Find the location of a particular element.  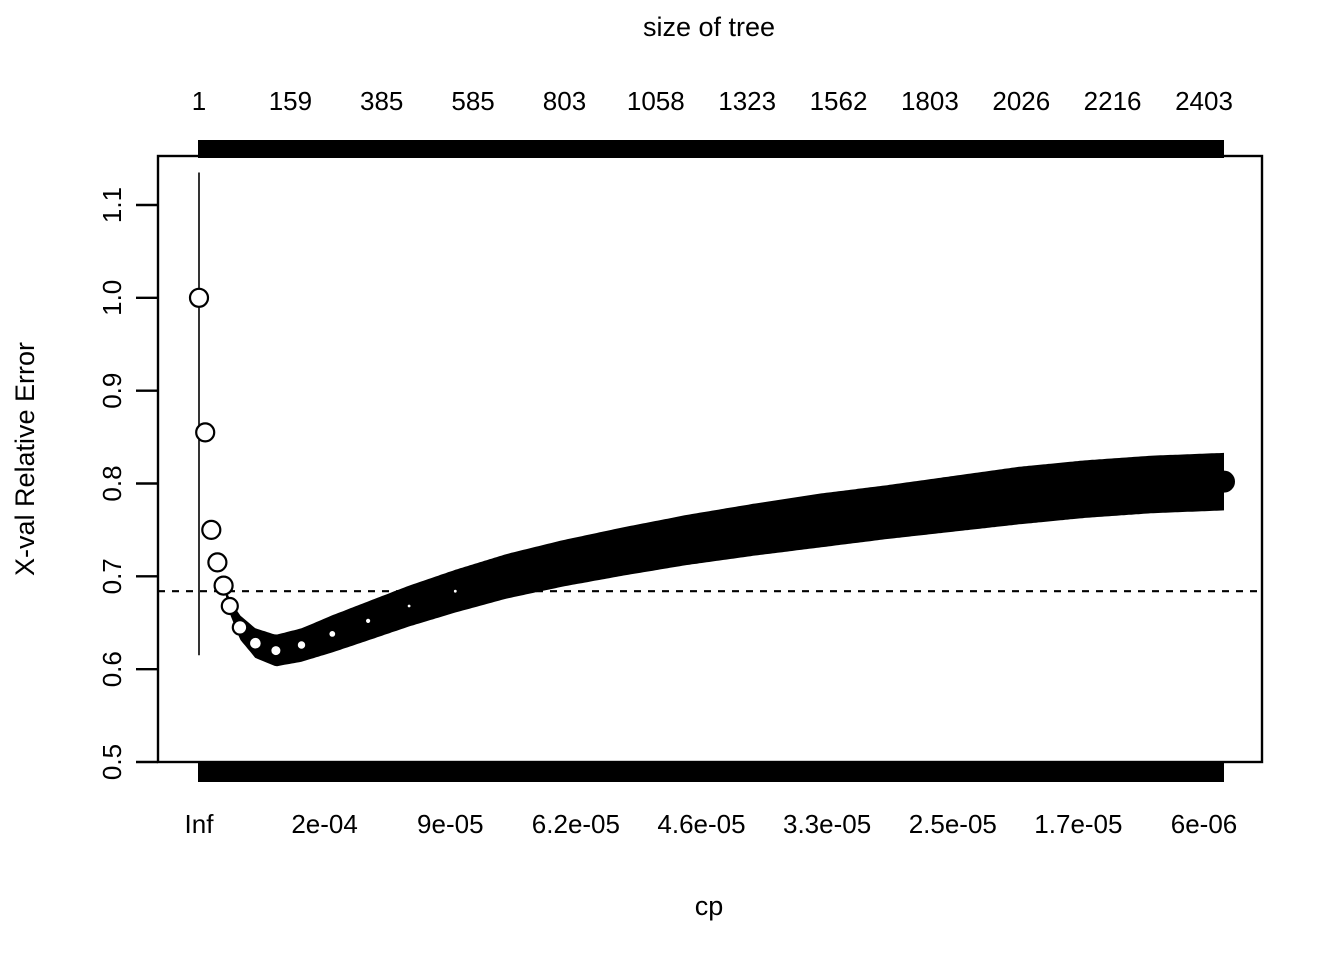

bottom-tick-label: 6e-06 is located at coordinates (1204, 824).